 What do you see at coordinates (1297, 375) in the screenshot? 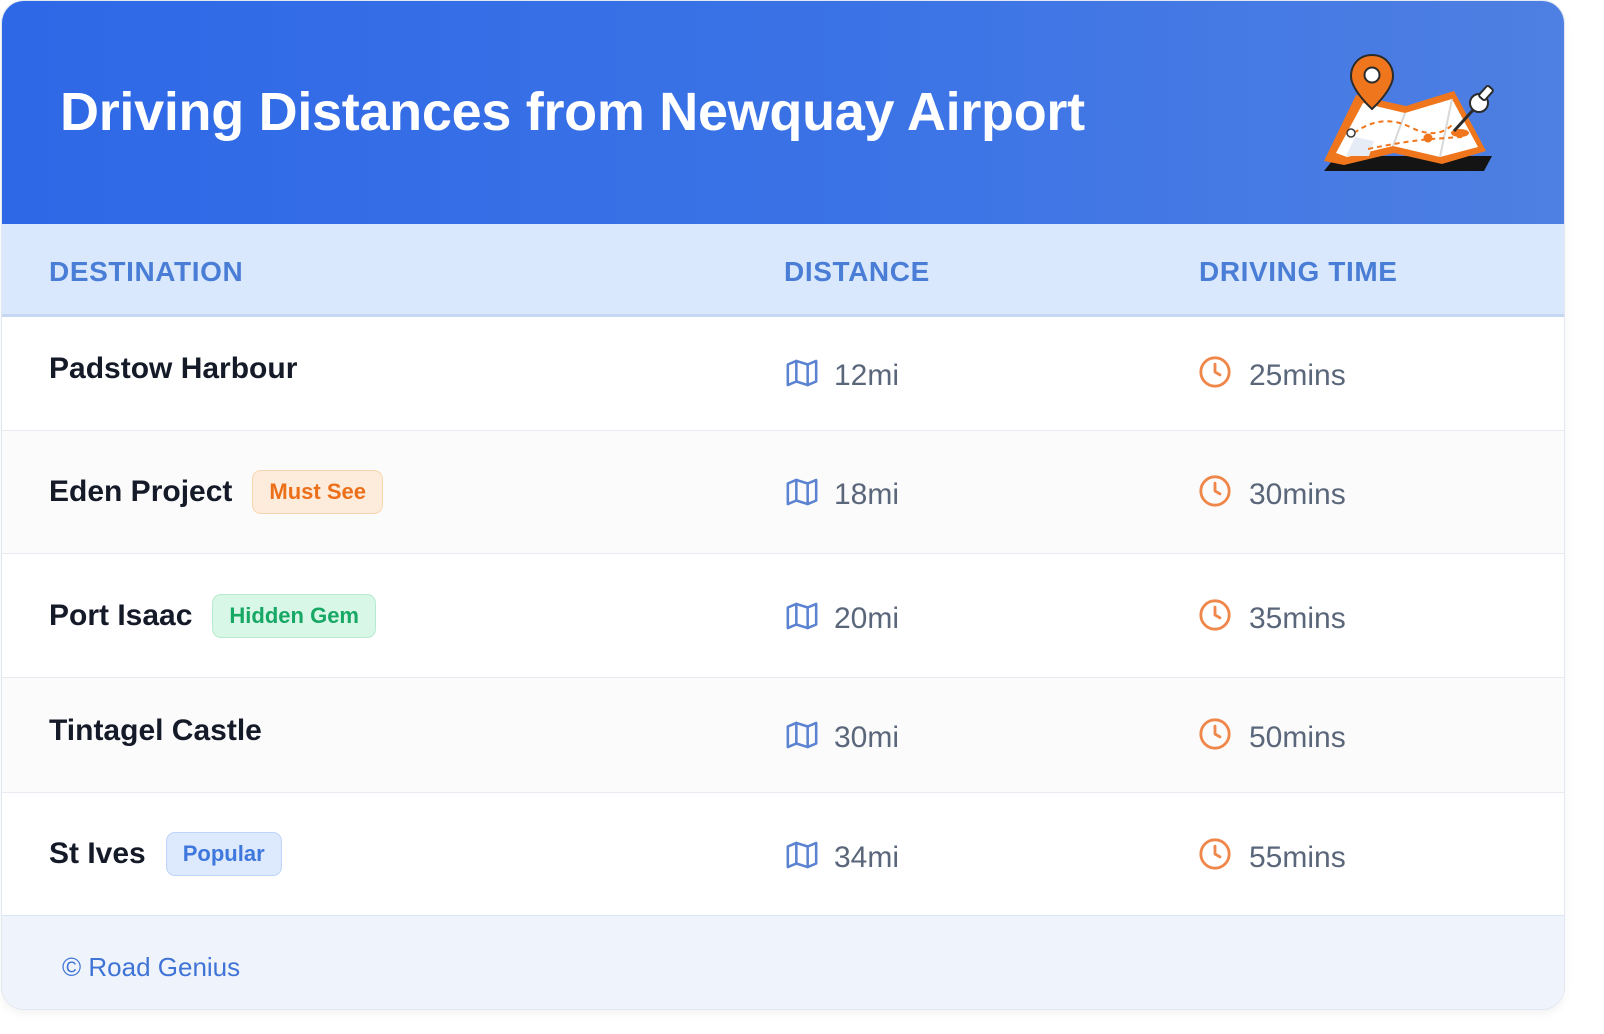
I see `driving-time-value: 25mins` at bounding box center [1297, 375].